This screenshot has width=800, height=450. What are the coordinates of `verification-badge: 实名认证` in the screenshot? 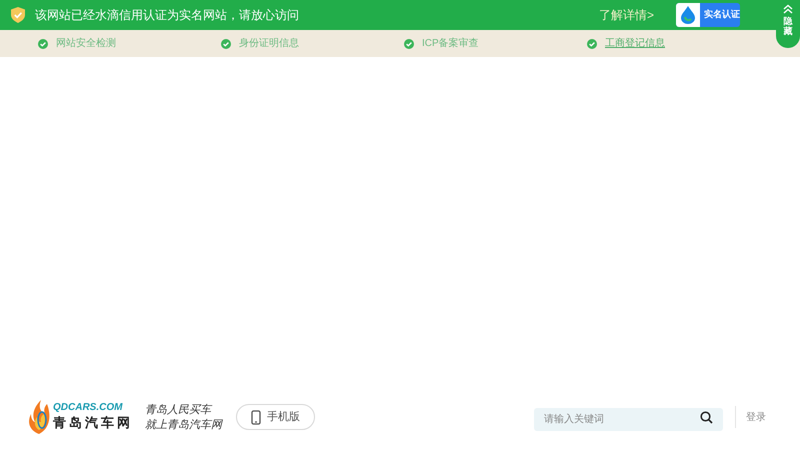 It's located at (708, 15).